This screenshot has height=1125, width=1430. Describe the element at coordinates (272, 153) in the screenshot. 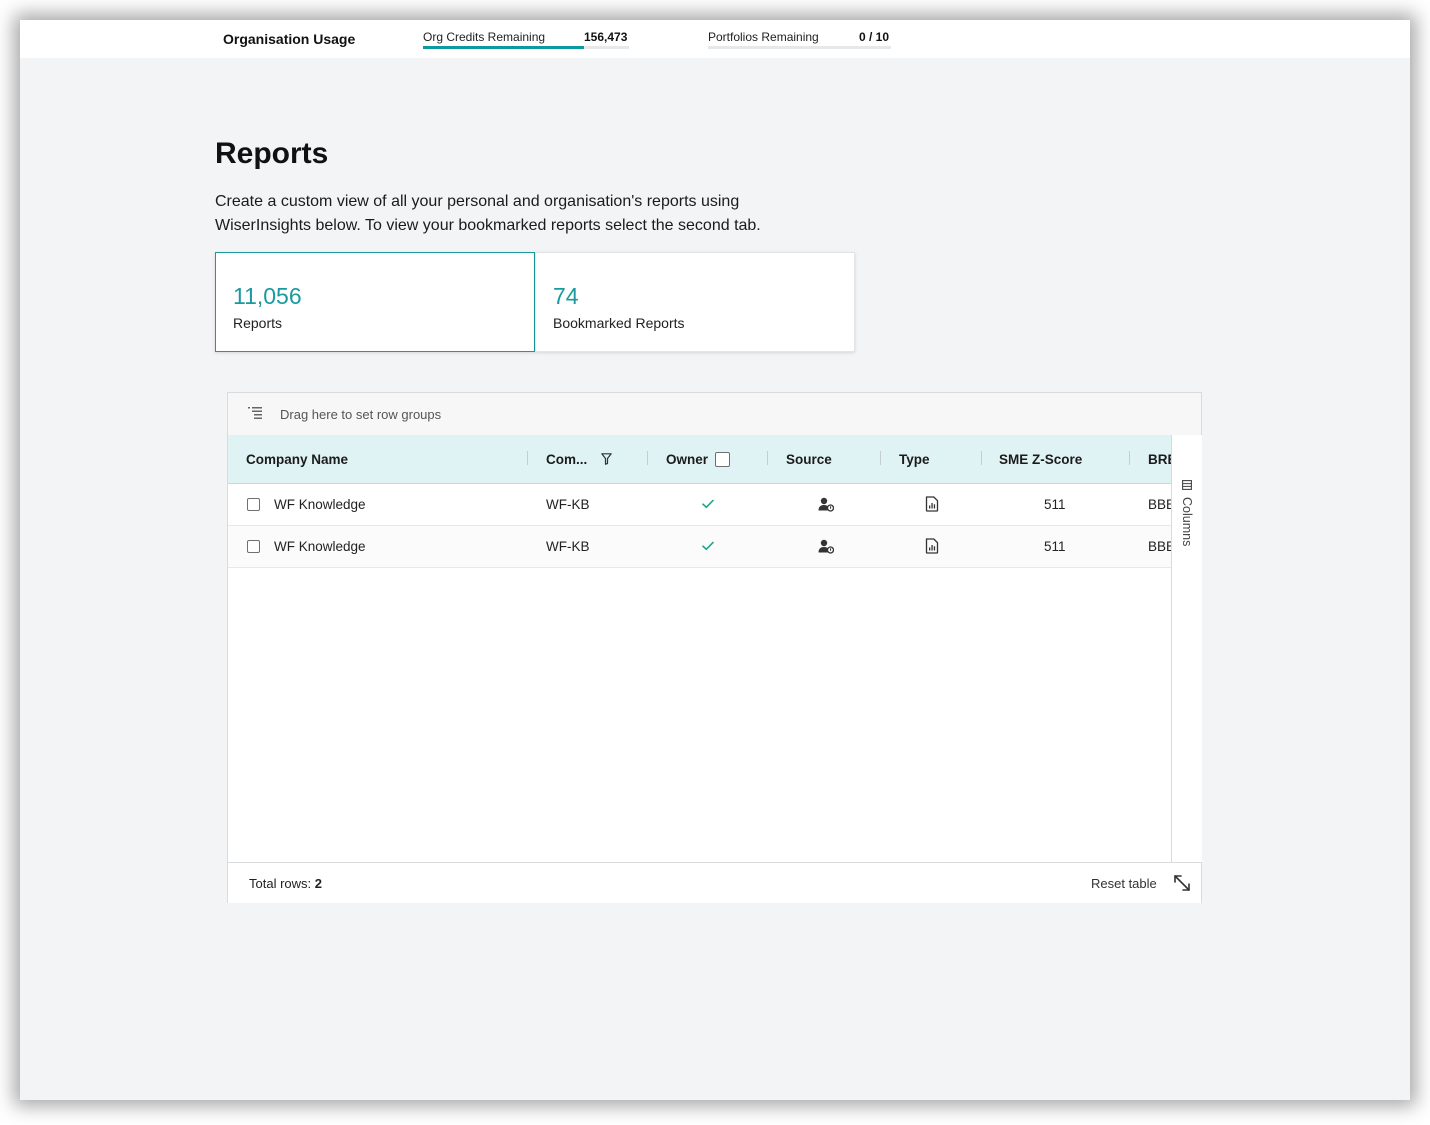

I see `page-title: Reports` at that location.